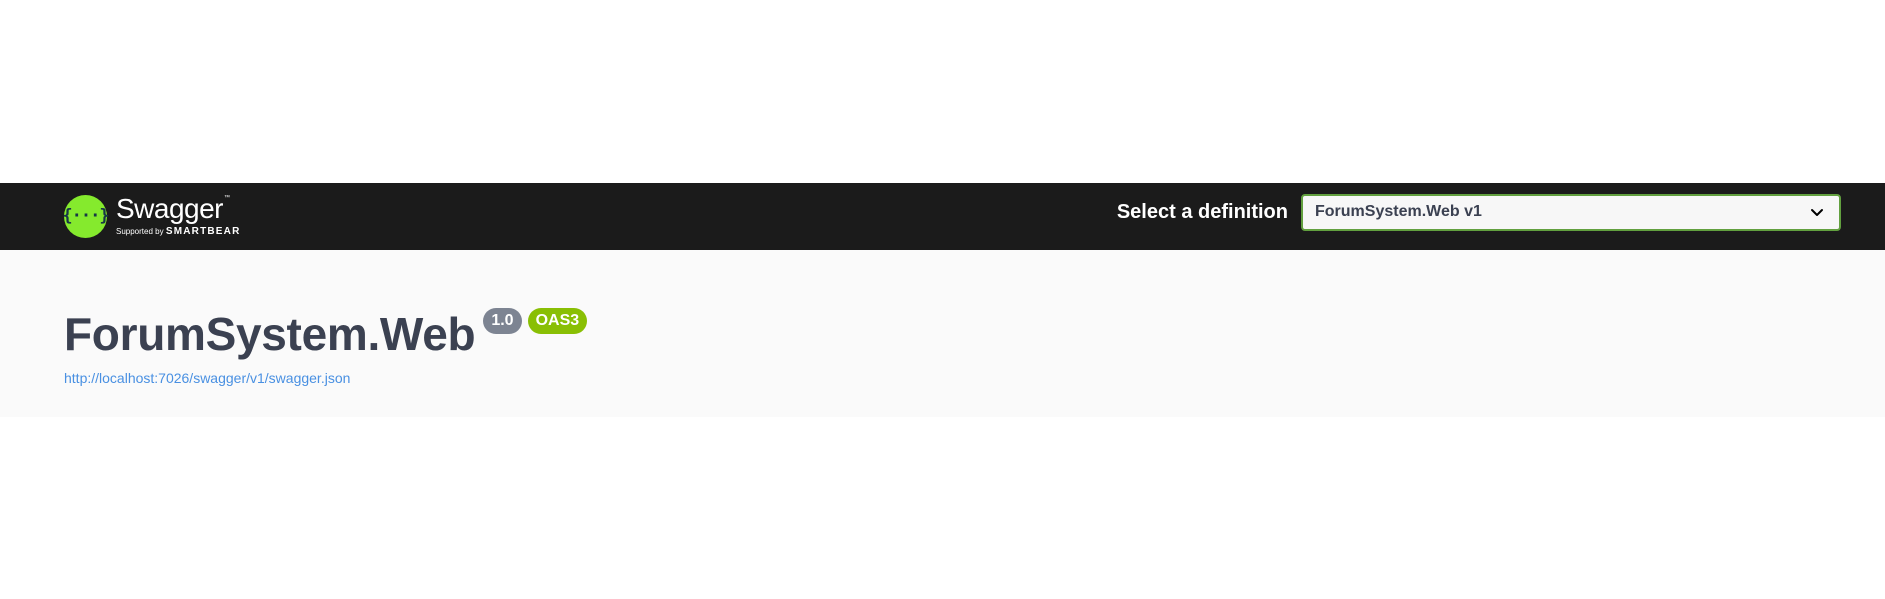  What do you see at coordinates (203, 231) in the screenshot?
I see `smartbear-brand: SMARTBEAR` at bounding box center [203, 231].